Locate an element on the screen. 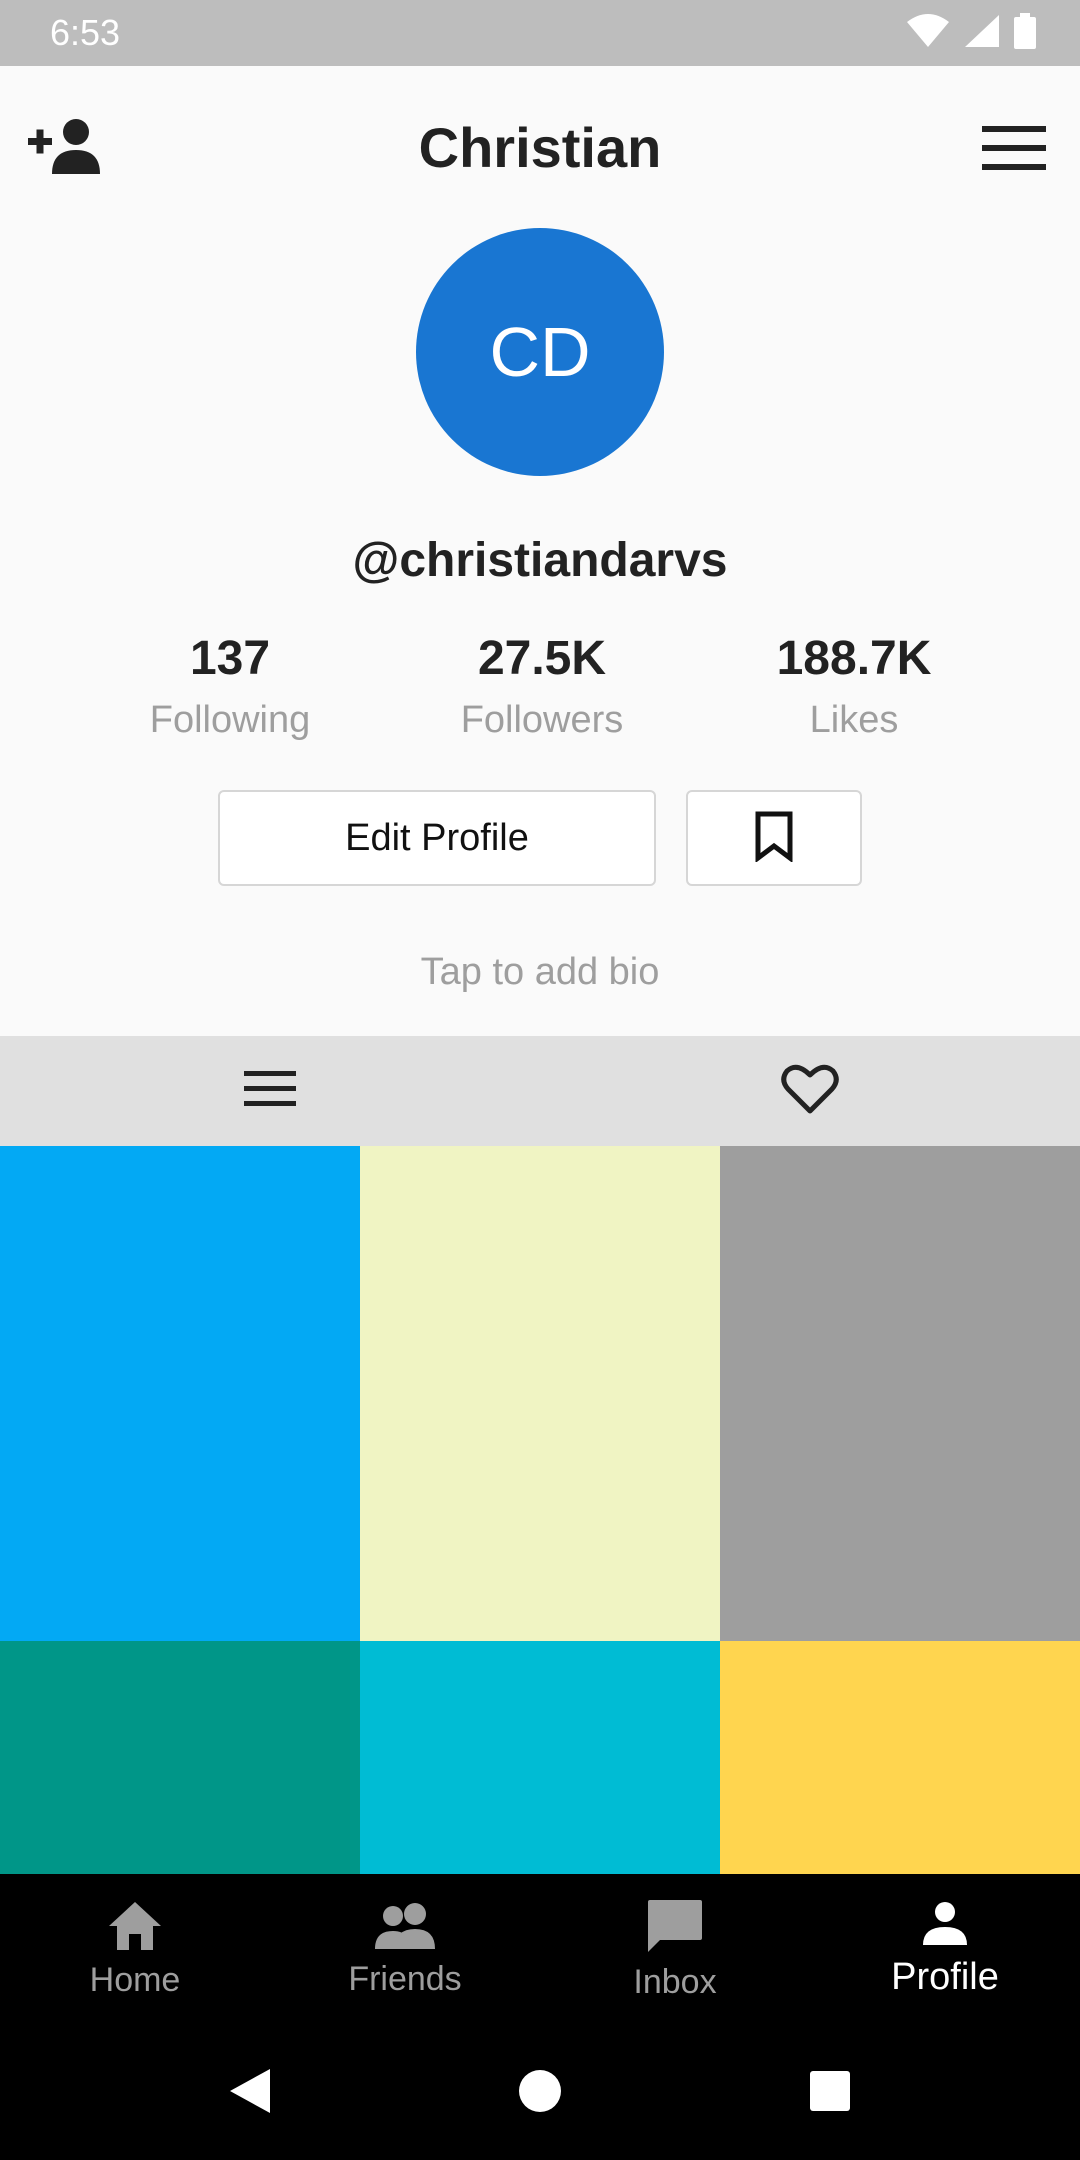  likes-count: 188.7K is located at coordinates (854, 658).